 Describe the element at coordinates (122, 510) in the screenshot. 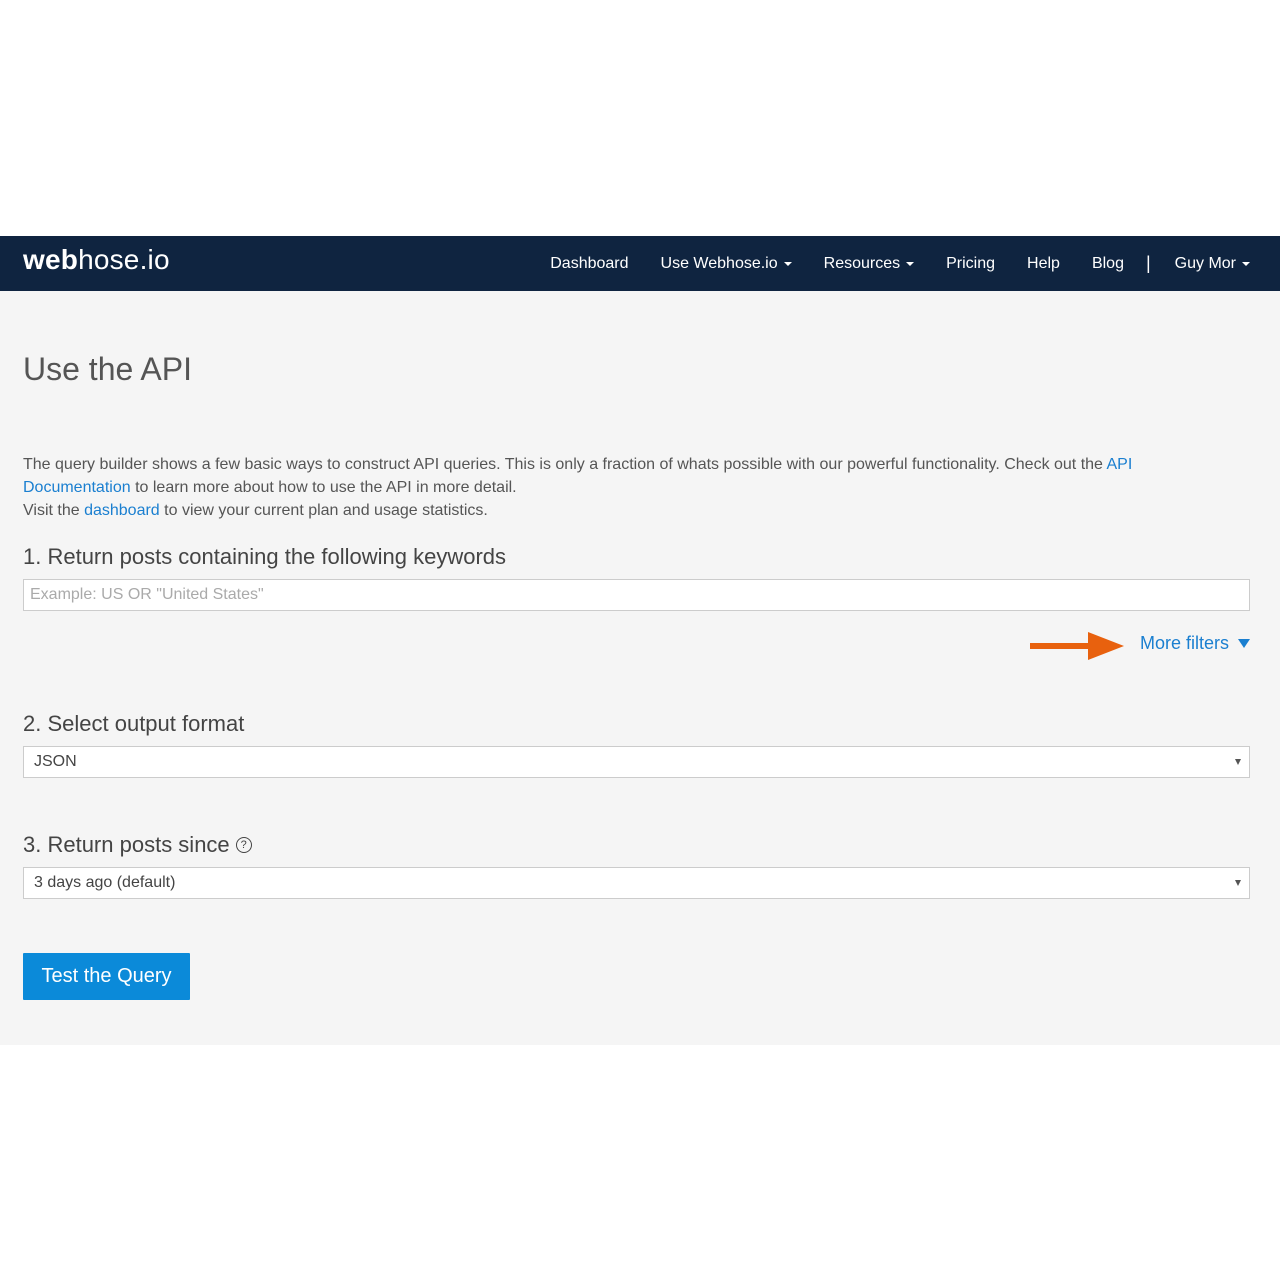

I see `dashboard-link: dashboard` at that location.